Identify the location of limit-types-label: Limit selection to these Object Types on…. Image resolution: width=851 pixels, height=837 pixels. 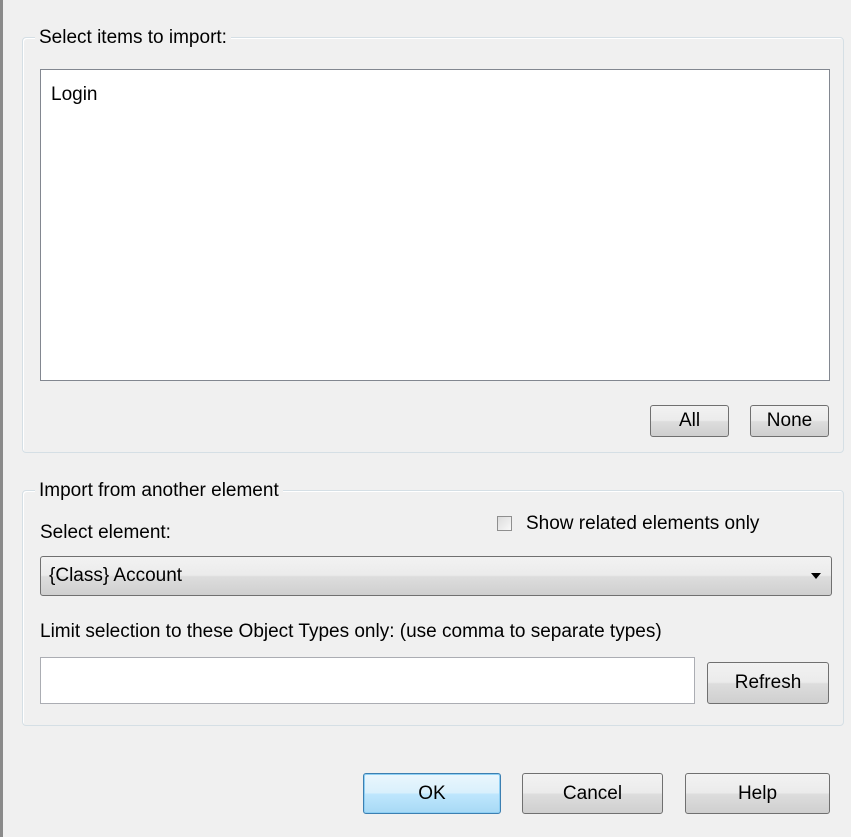
(351, 631).